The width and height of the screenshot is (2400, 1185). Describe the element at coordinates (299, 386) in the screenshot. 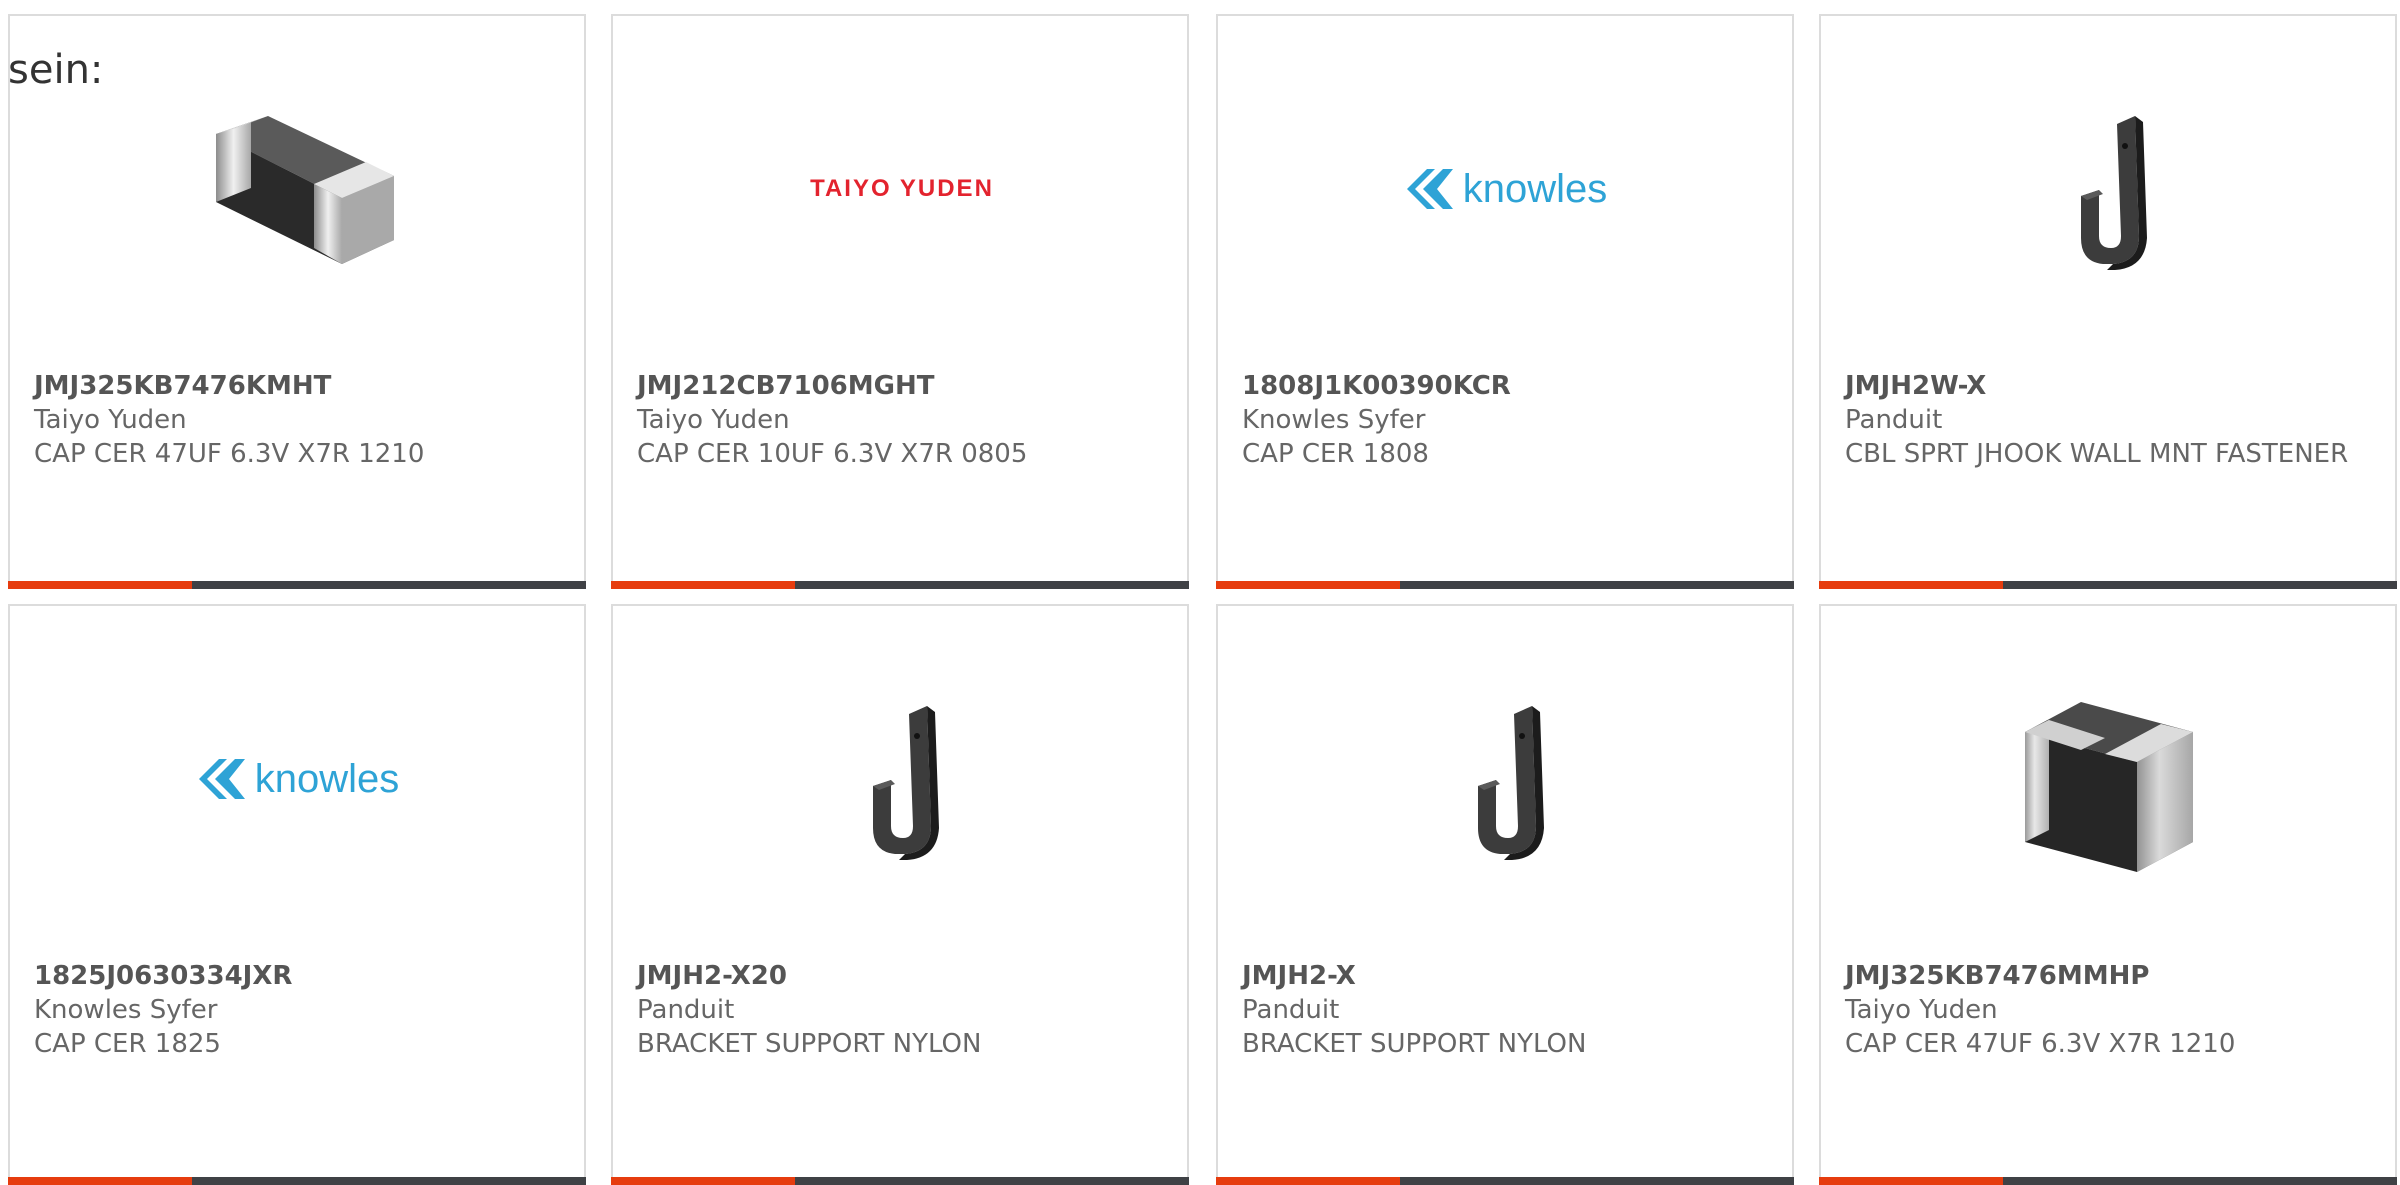

I see `part-number: JMJ325KB7476KMHT` at that location.